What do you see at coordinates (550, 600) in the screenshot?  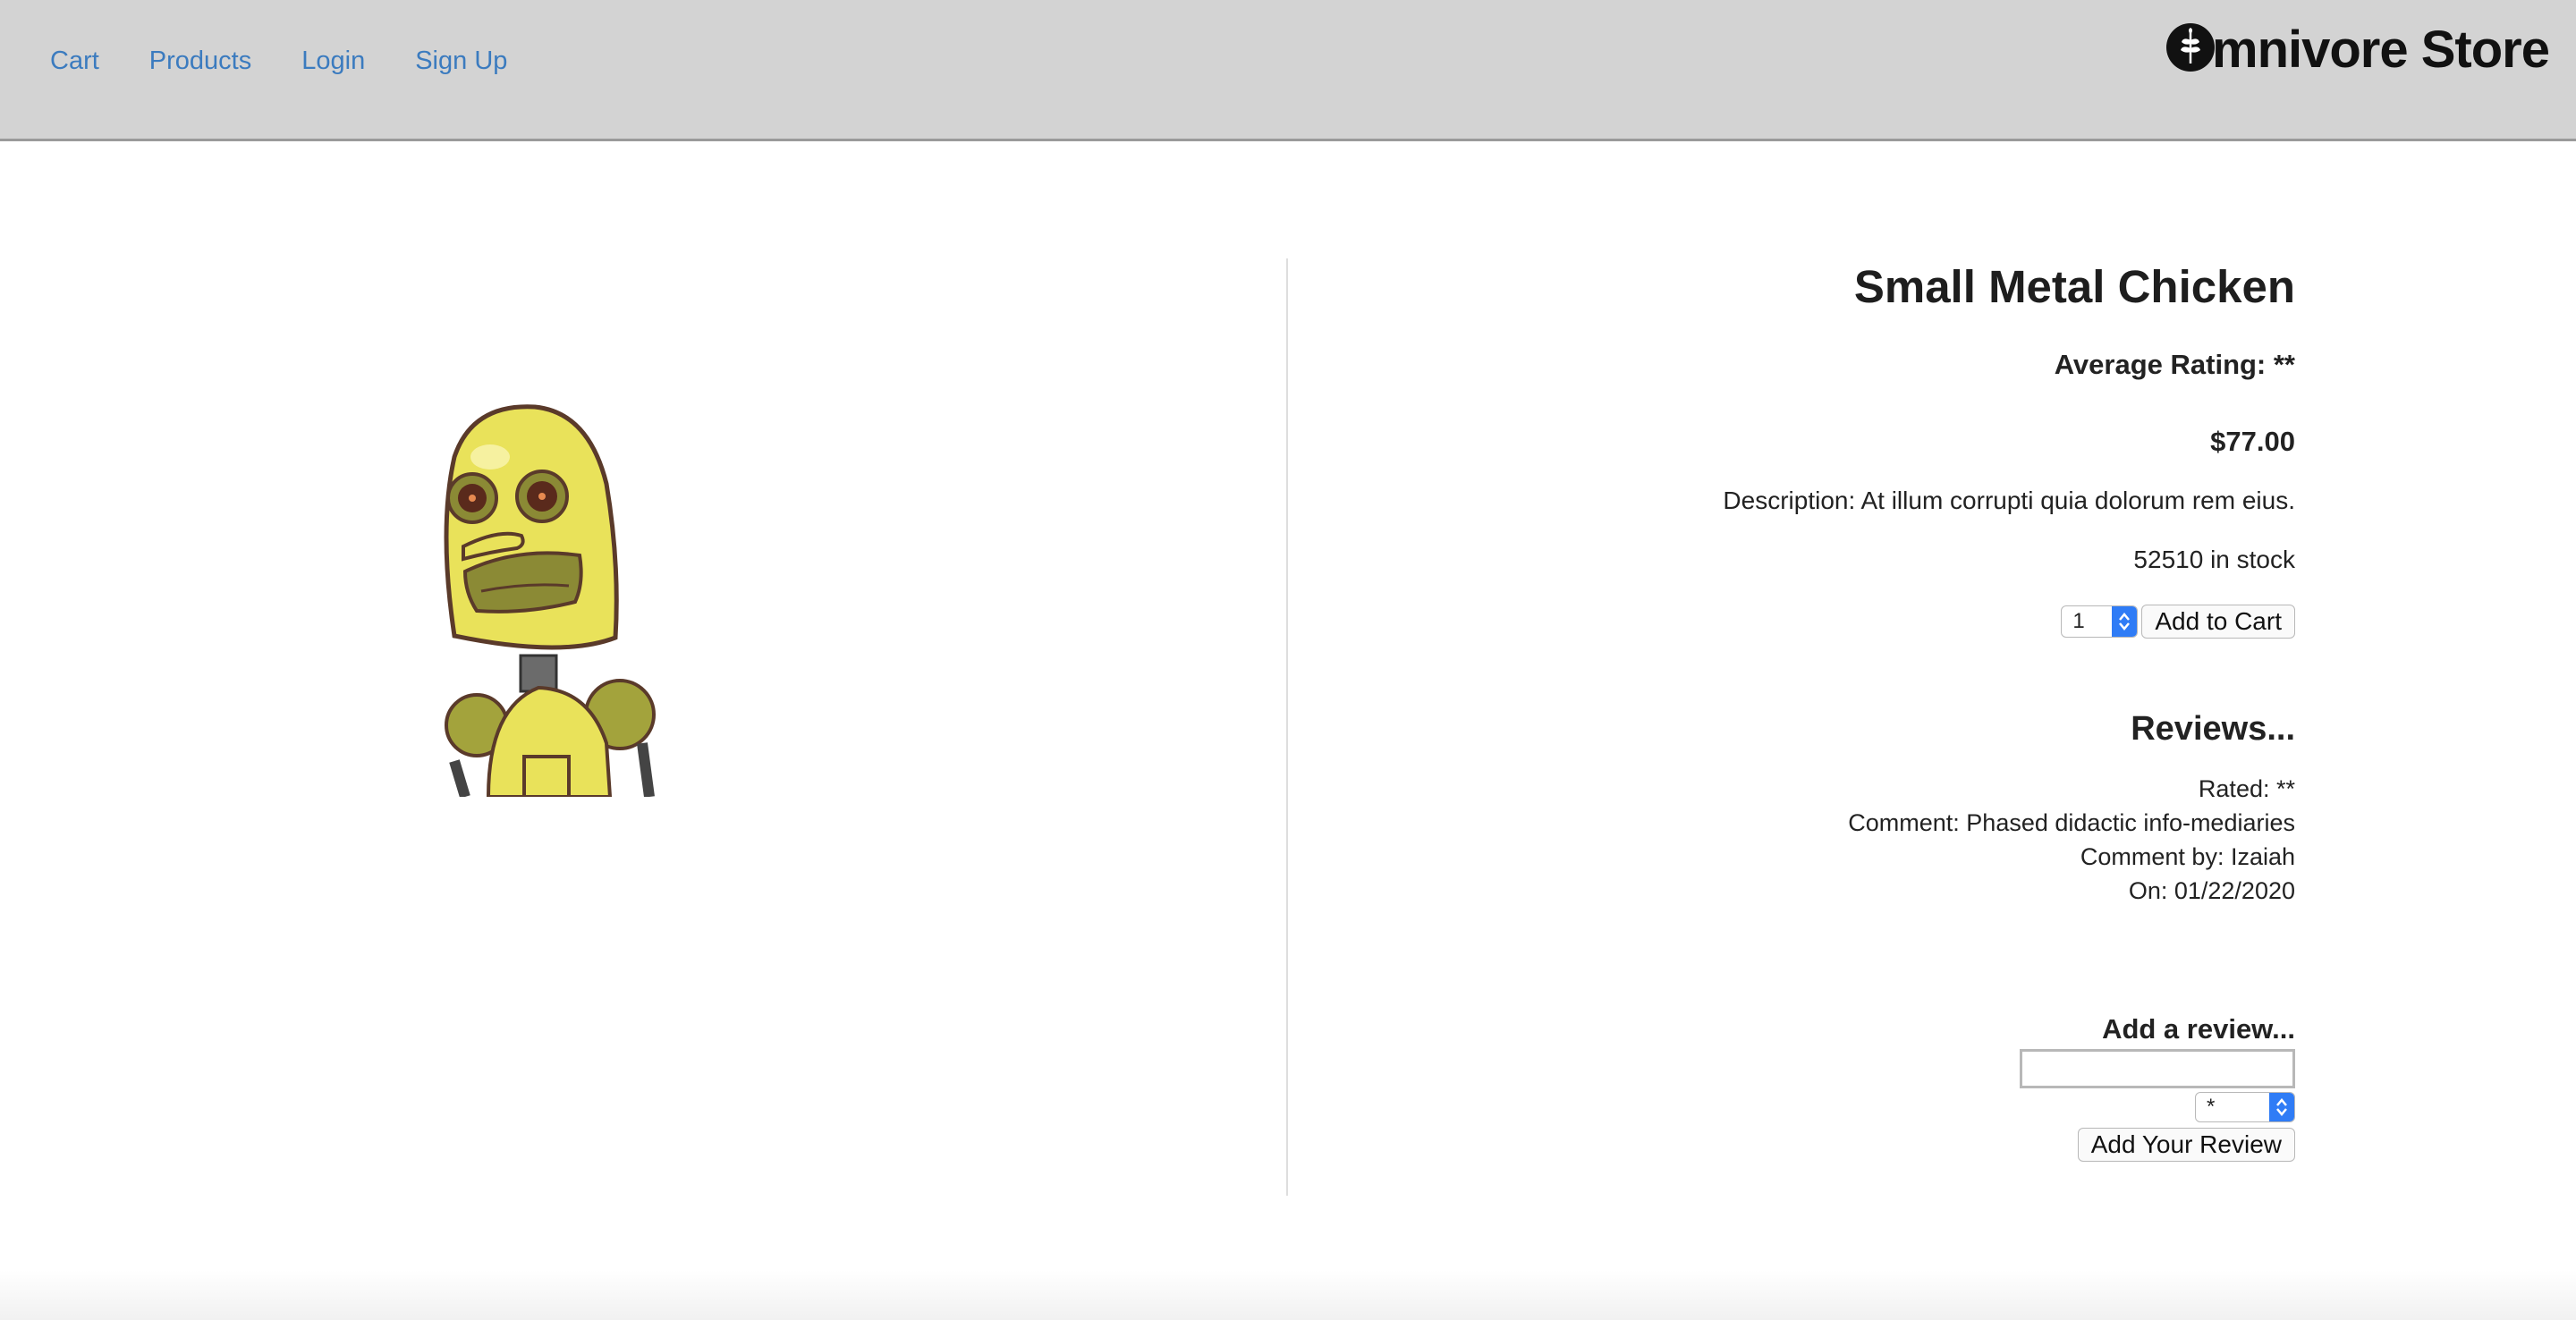 I see `robot-mascot-image` at bounding box center [550, 600].